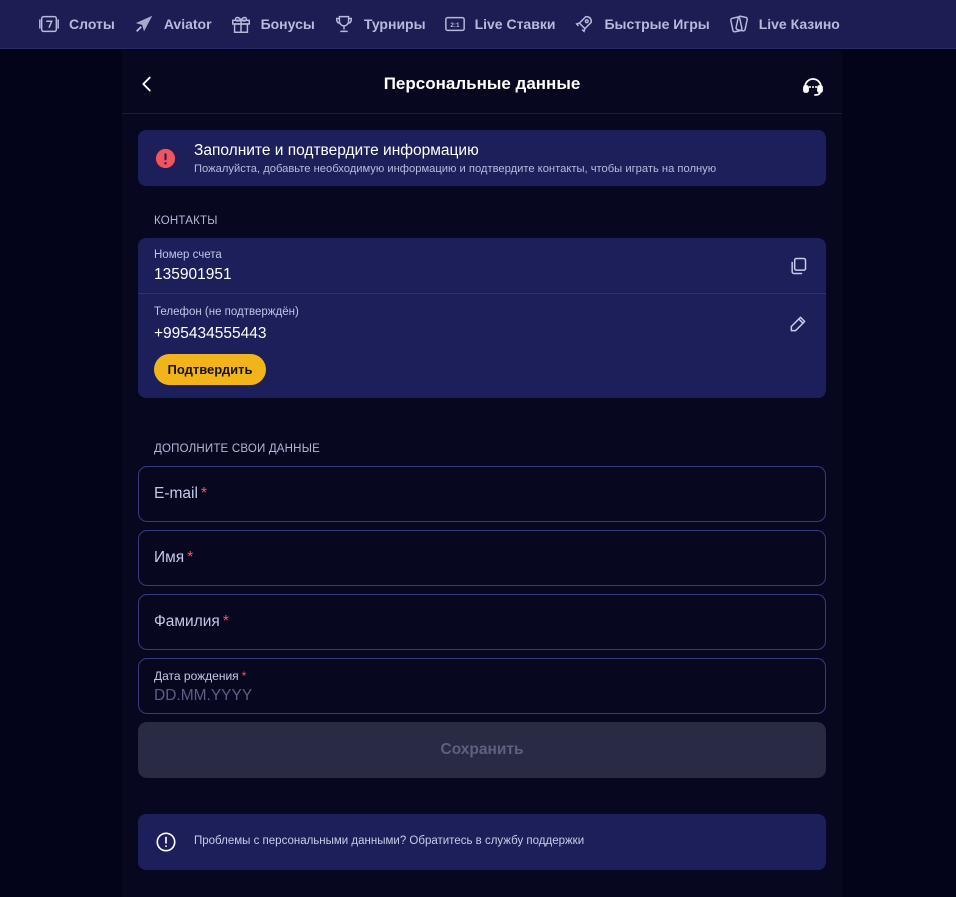 This screenshot has width=956, height=897. I want to click on nav-item-label: Live Казино, so click(799, 24).